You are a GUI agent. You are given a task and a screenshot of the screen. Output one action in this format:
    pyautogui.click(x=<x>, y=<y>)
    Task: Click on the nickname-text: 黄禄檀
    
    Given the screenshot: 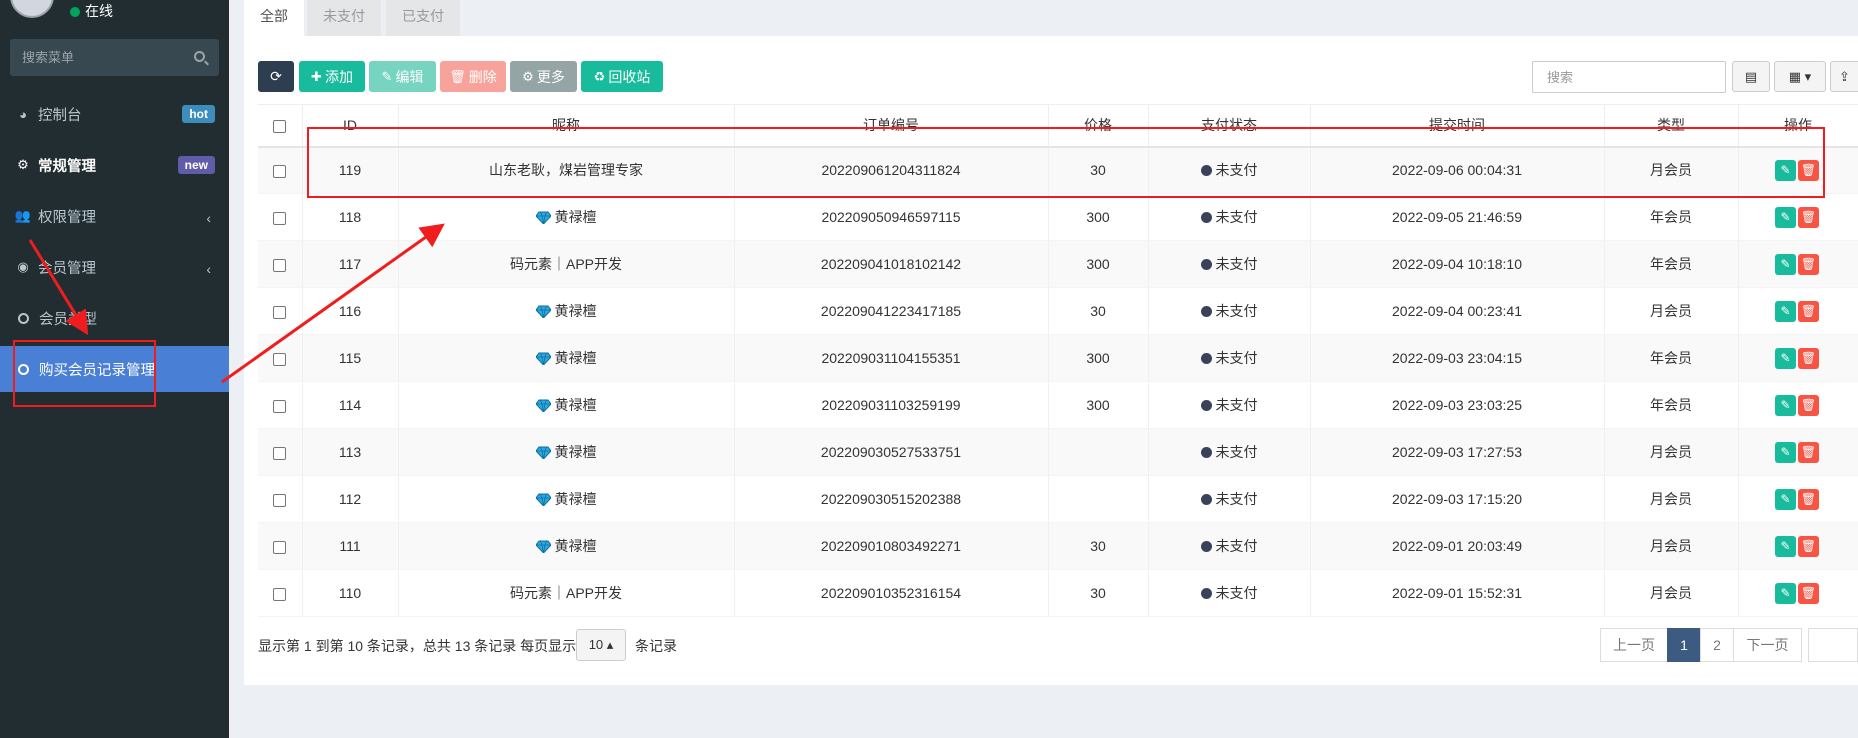 What is the action you would take?
    pyautogui.click(x=575, y=311)
    